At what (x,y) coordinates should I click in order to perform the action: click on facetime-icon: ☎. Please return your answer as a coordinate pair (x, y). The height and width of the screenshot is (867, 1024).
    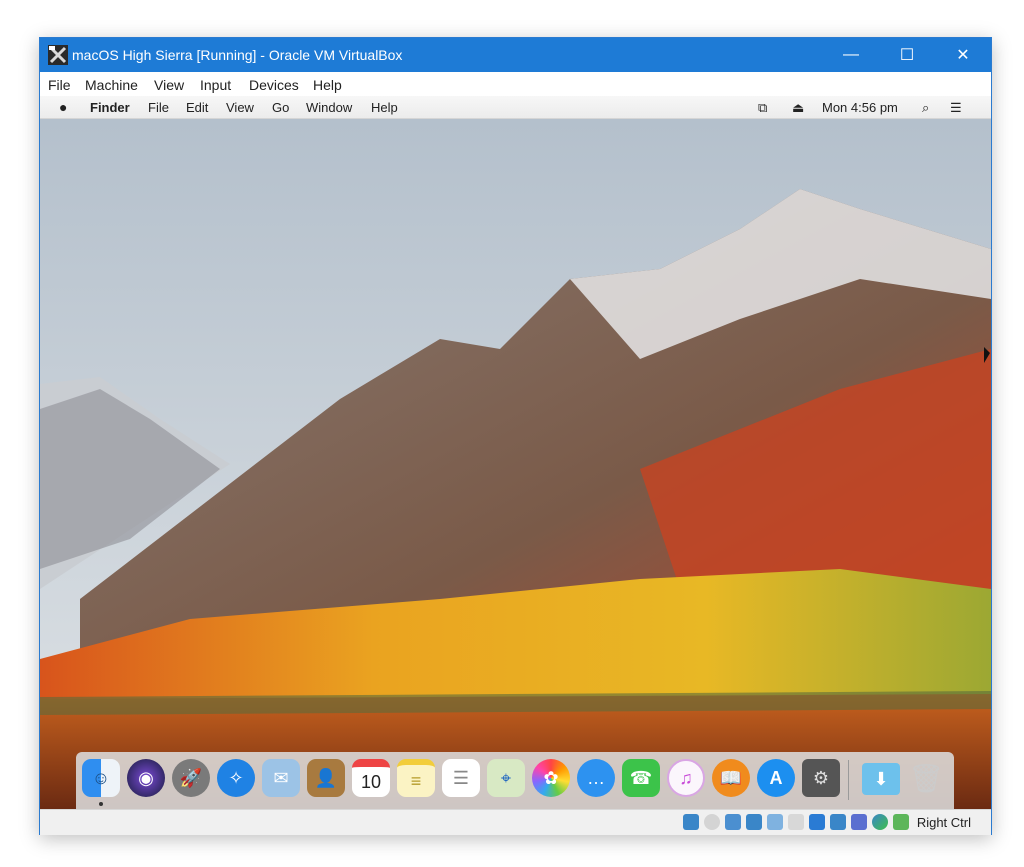
    Looking at the image, I should click on (641, 777).